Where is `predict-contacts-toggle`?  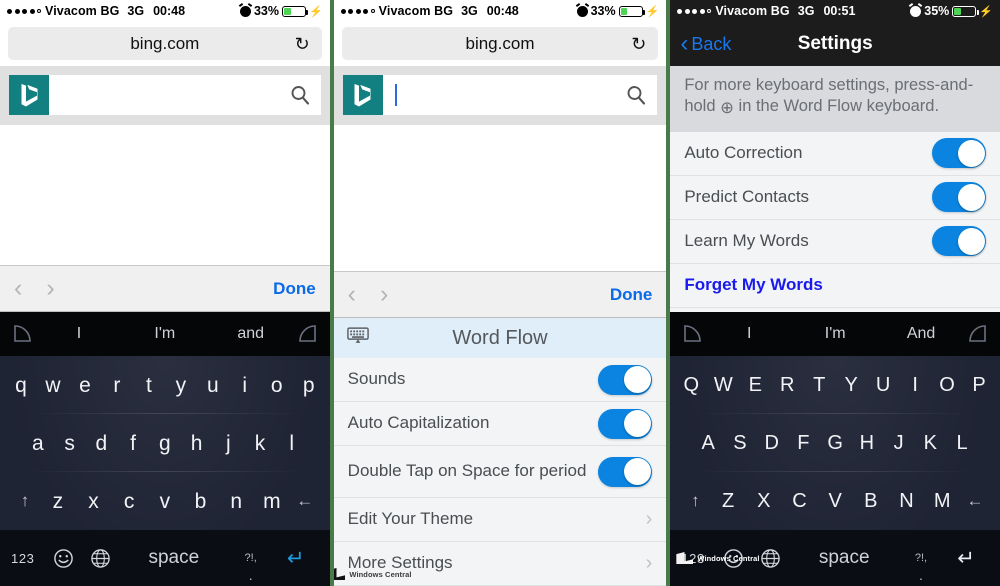 predict-contacts-toggle is located at coordinates (959, 197).